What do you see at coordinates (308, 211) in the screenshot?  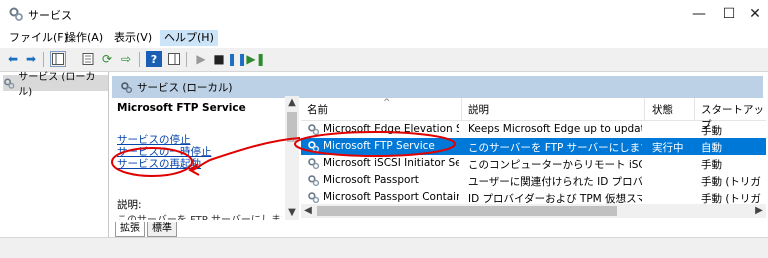 I see `scroll-left-icon: ◀` at bounding box center [308, 211].